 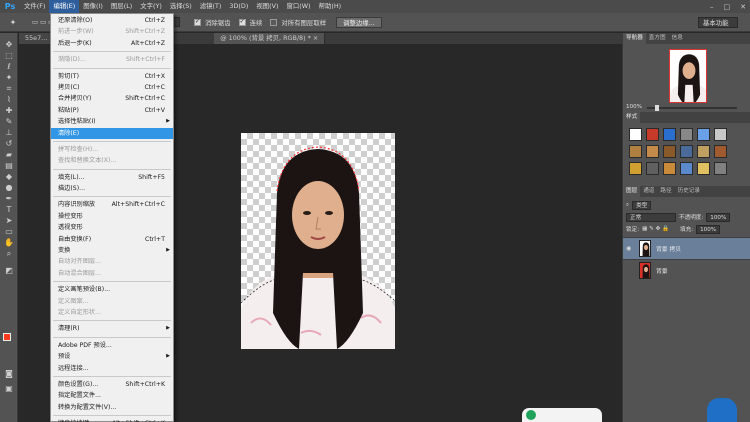 I want to click on zoom-tool-icon: ⌕, so click(x=9, y=253).